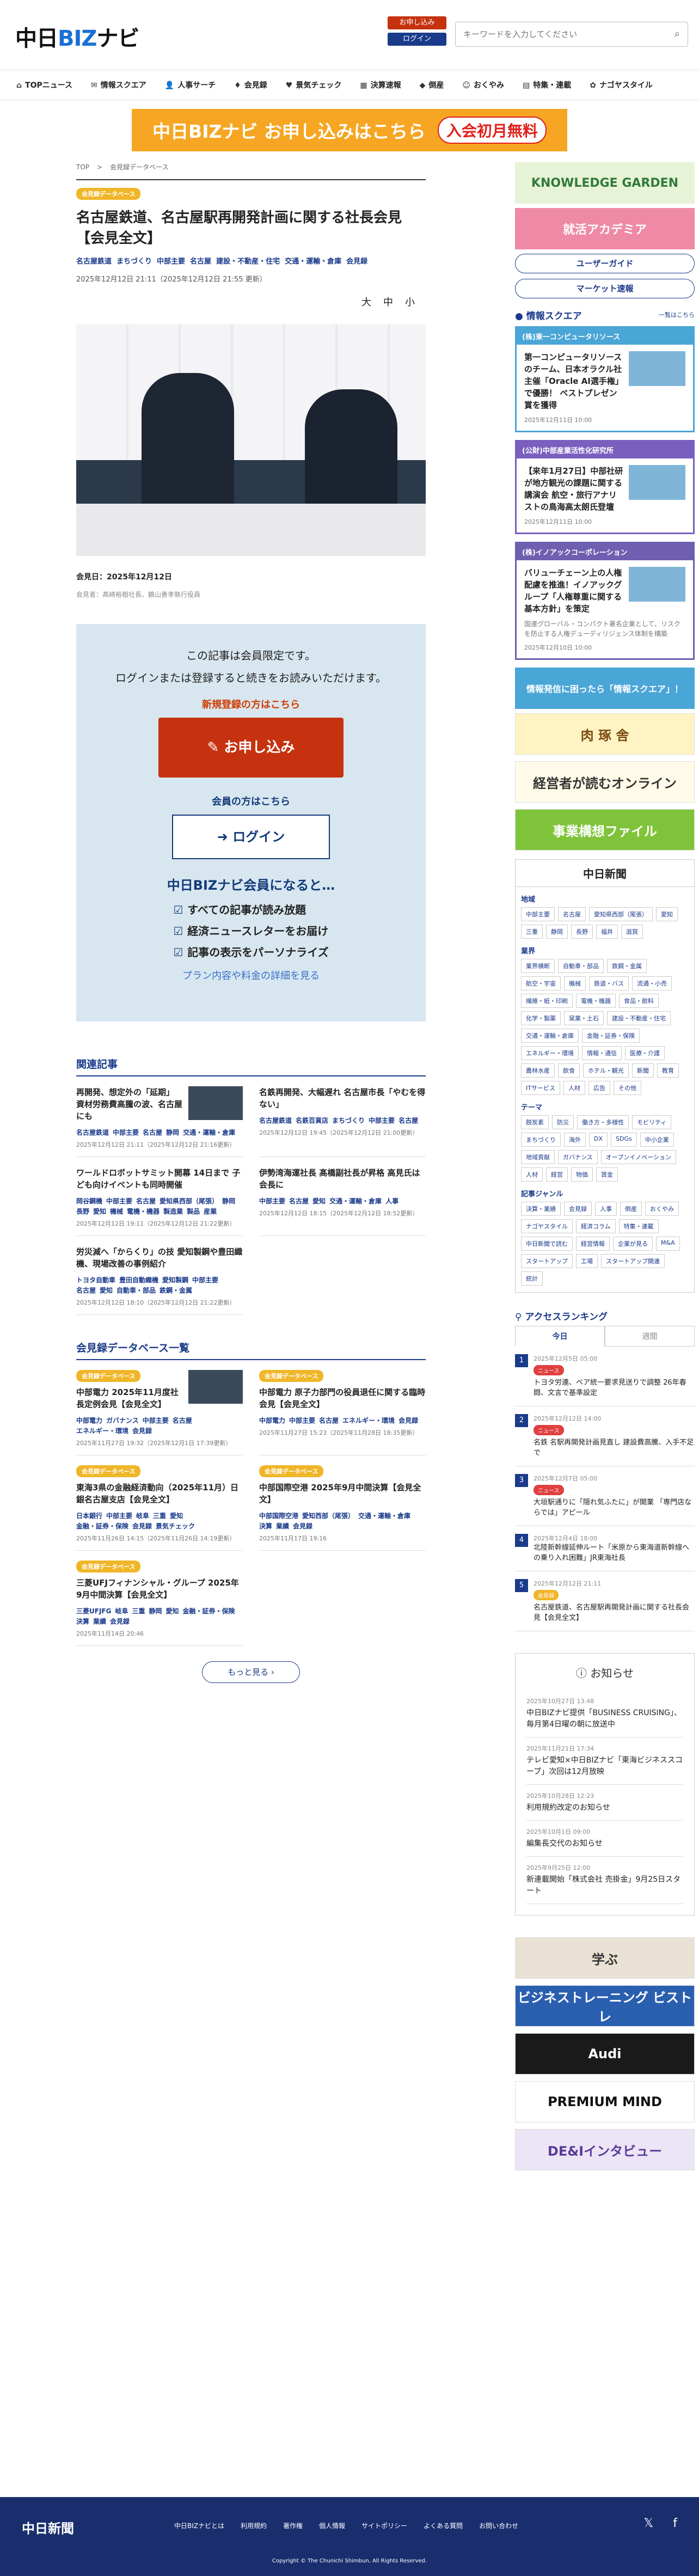 This screenshot has width=699, height=2576. I want to click on tag-link: 名古屋, so click(200, 260).